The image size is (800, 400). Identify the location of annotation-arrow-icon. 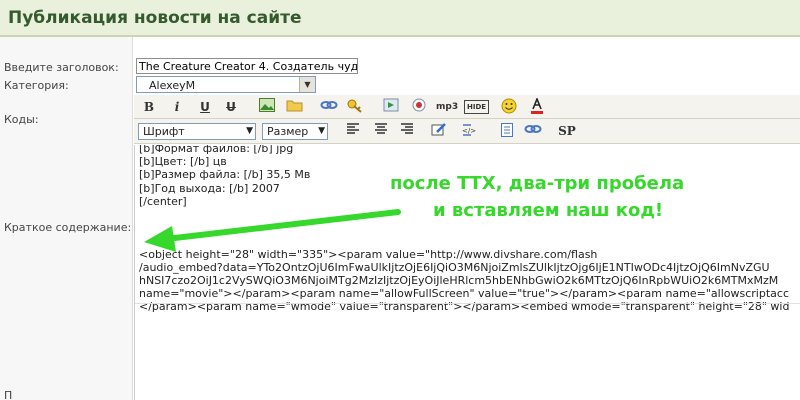
(272, 230).